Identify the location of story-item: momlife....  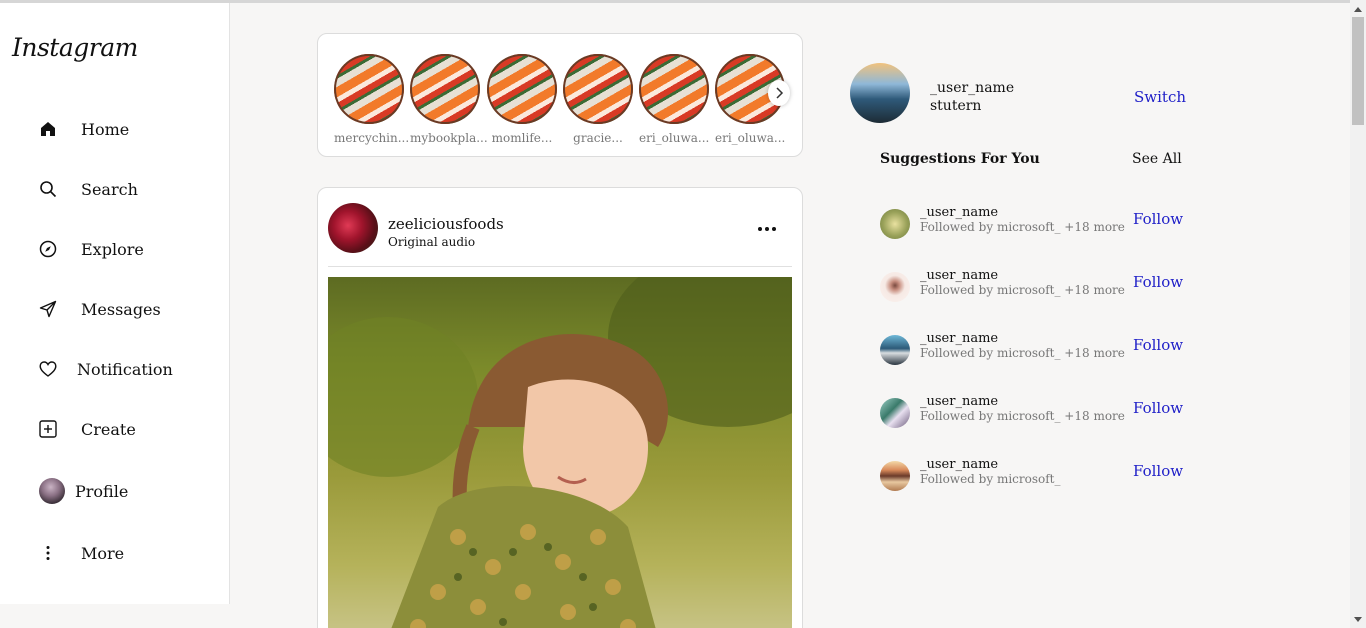
(522, 99).